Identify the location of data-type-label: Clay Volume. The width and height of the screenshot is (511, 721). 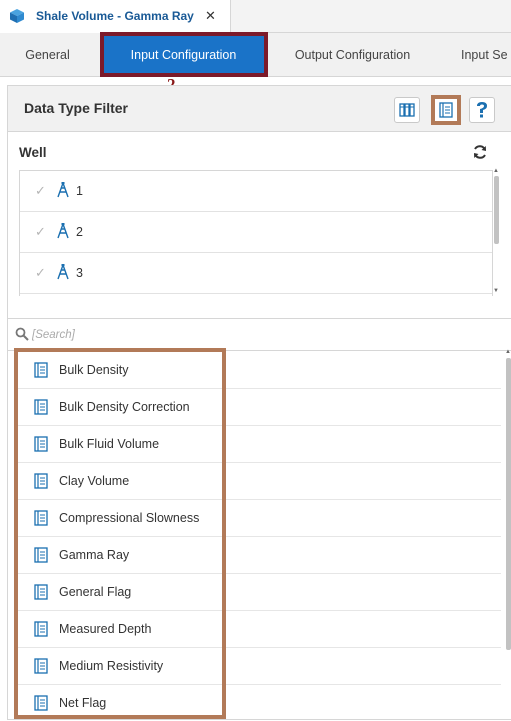
(94, 481).